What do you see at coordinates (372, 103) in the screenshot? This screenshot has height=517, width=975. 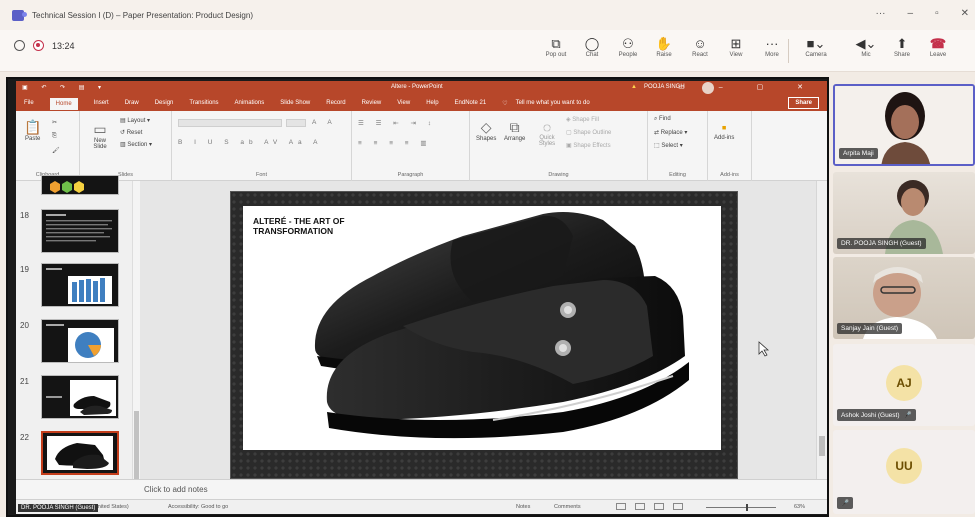 I see `tab-review: Review` at bounding box center [372, 103].